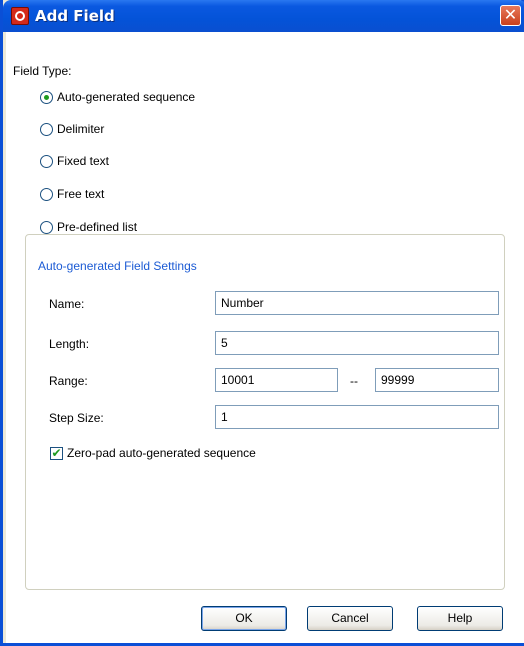 This screenshot has width=524, height=646. I want to click on zero-pad-label: Zero-pad auto-generated sequence, so click(161, 453).